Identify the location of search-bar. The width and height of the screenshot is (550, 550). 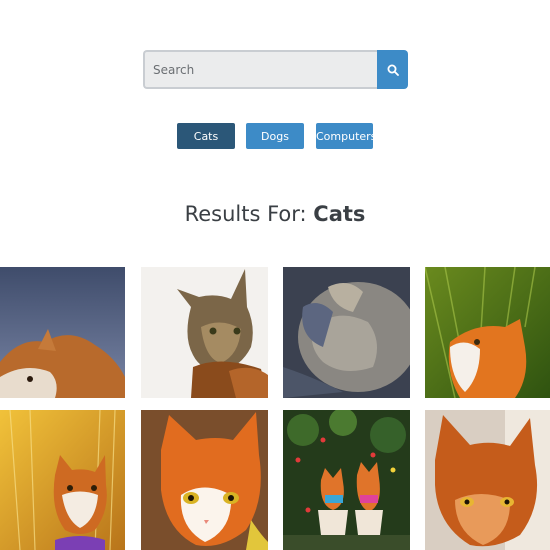
(275, 69).